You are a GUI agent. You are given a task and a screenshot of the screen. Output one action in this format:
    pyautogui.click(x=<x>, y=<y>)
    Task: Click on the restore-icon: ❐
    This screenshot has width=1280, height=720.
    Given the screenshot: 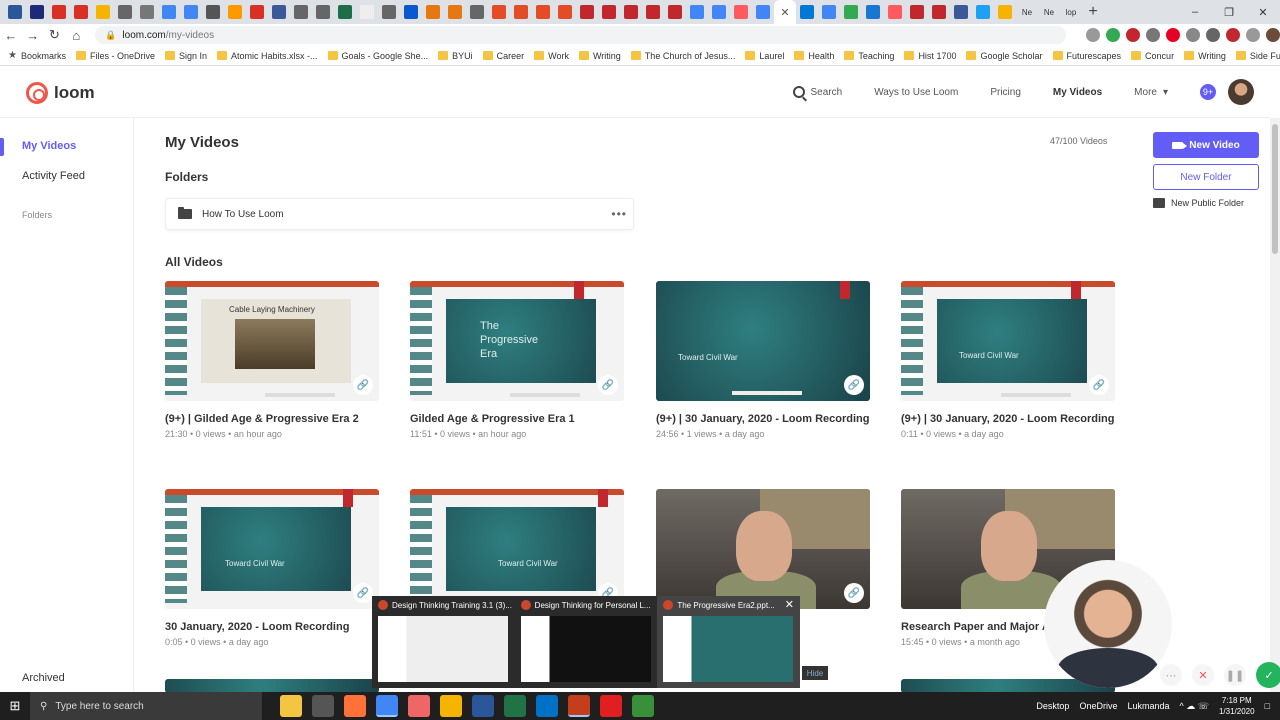 What is the action you would take?
    pyautogui.click(x=1229, y=12)
    